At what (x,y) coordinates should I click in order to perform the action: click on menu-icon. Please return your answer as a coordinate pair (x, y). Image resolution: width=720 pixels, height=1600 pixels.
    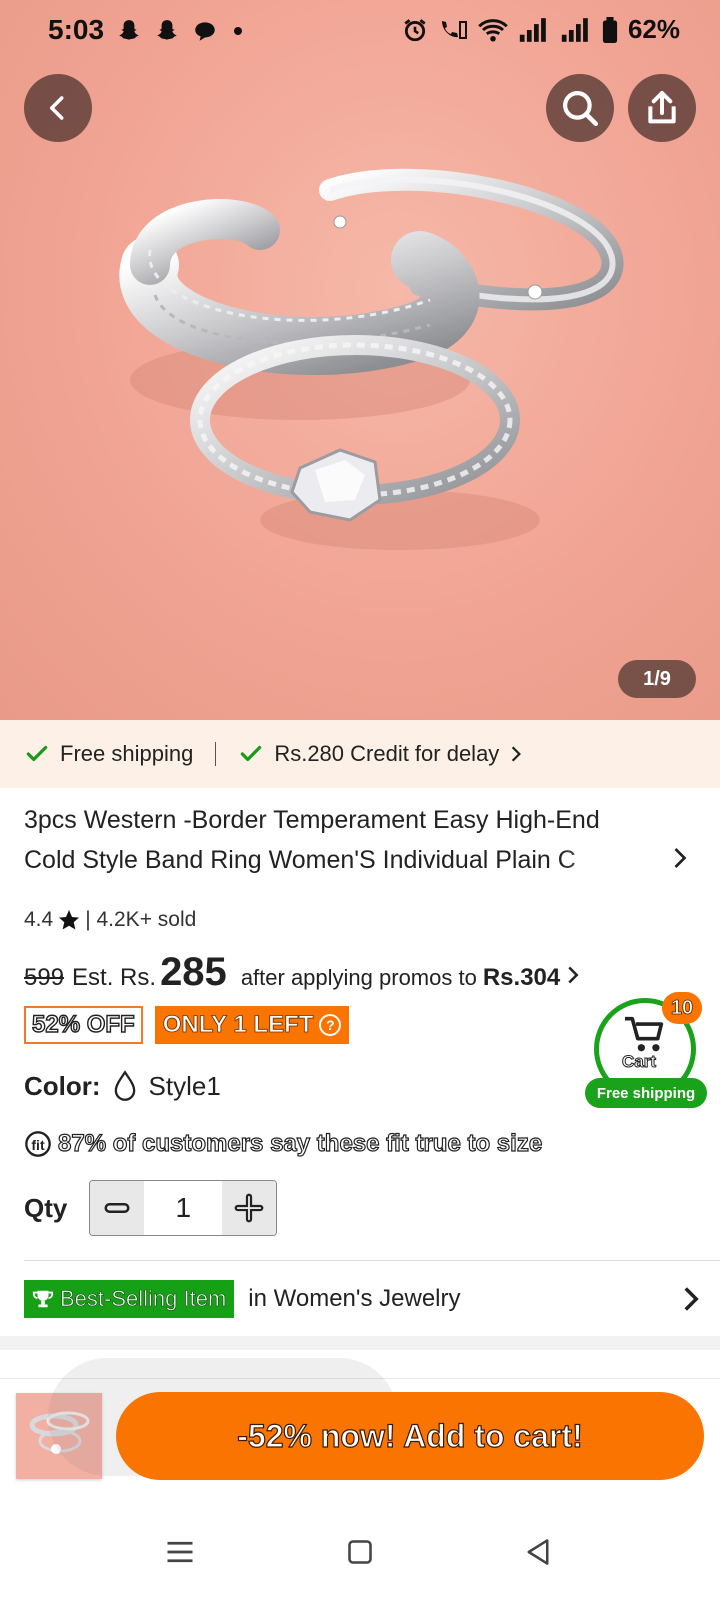
    Looking at the image, I should click on (180, 1552).